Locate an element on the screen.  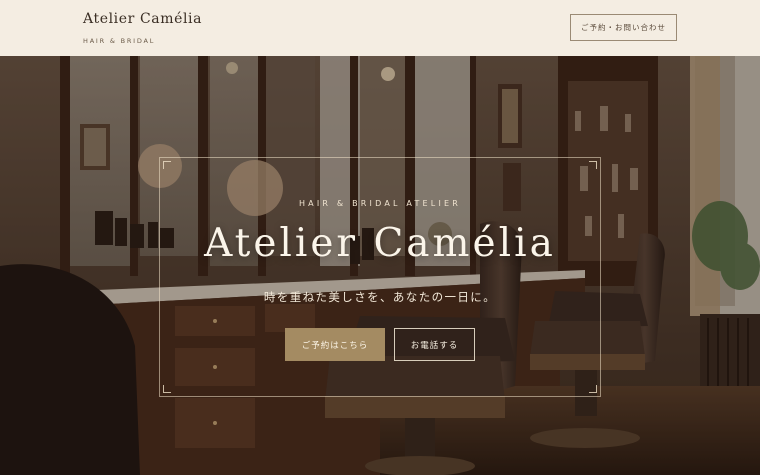
site-header: Atelier Camélia HAIR & BRIDAL ご予約・お問い合わせ is located at coordinates (380, 28).